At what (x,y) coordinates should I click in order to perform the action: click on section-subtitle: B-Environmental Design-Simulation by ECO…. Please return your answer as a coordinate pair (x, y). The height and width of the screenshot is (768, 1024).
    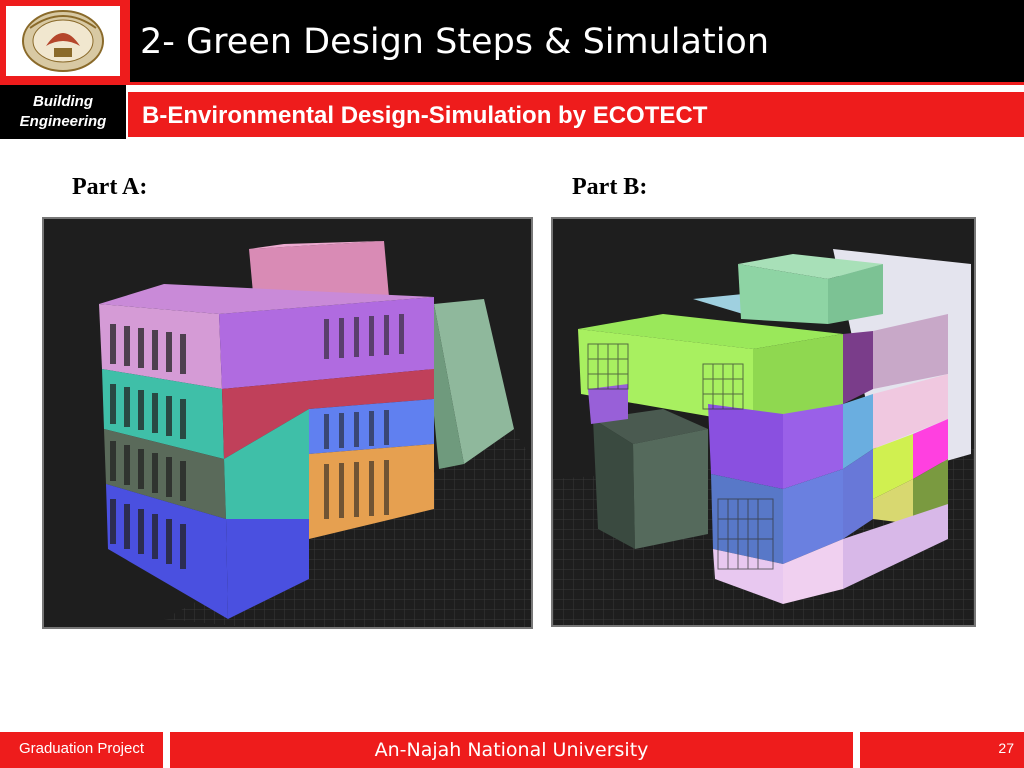
    Looking at the image, I should click on (425, 115).